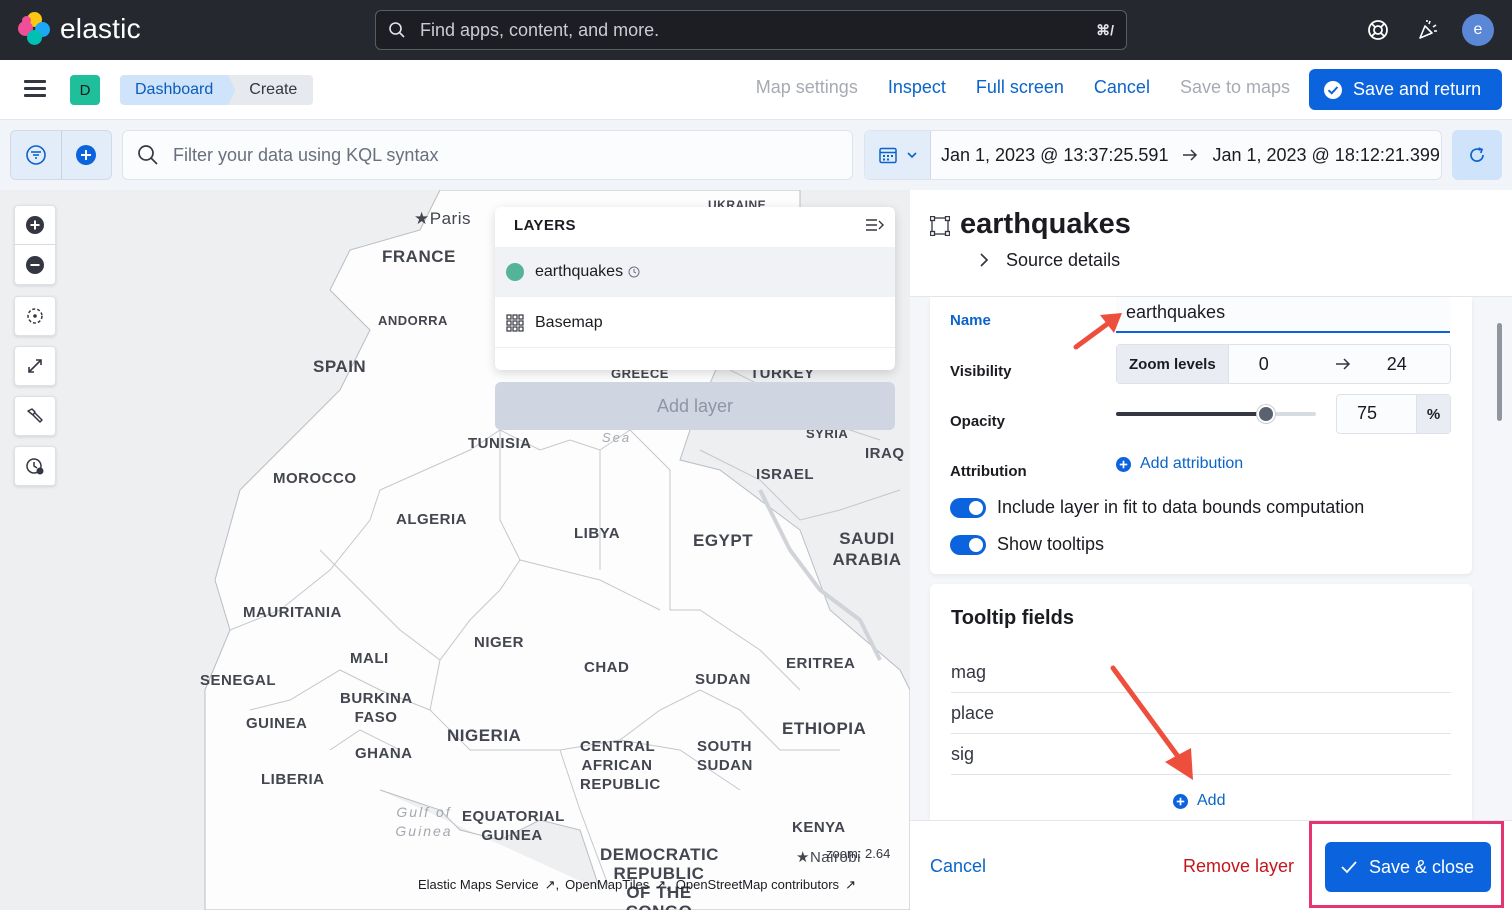 The image size is (1512, 910). What do you see at coordinates (1264, 364) in the screenshot?
I see `zoom-min-input: 0` at bounding box center [1264, 364].